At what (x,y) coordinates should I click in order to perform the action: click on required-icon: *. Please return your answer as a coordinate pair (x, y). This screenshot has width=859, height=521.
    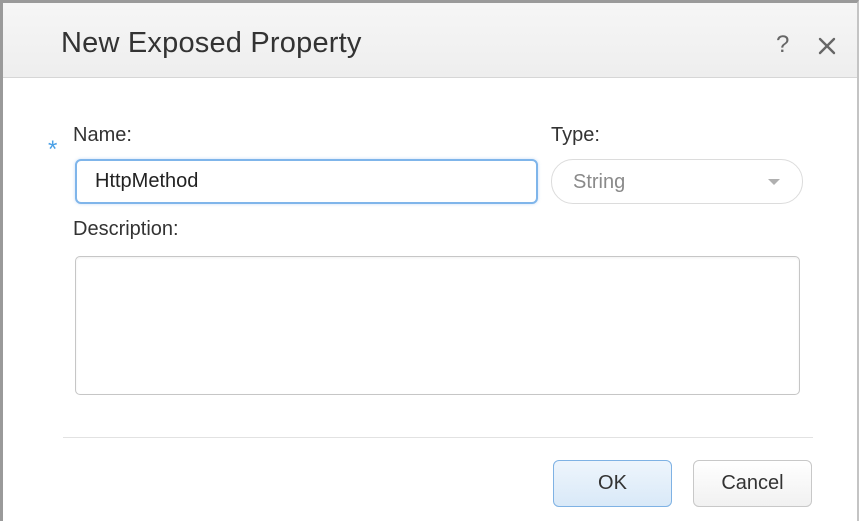
    Looking at the image, I should click on (53, 149).